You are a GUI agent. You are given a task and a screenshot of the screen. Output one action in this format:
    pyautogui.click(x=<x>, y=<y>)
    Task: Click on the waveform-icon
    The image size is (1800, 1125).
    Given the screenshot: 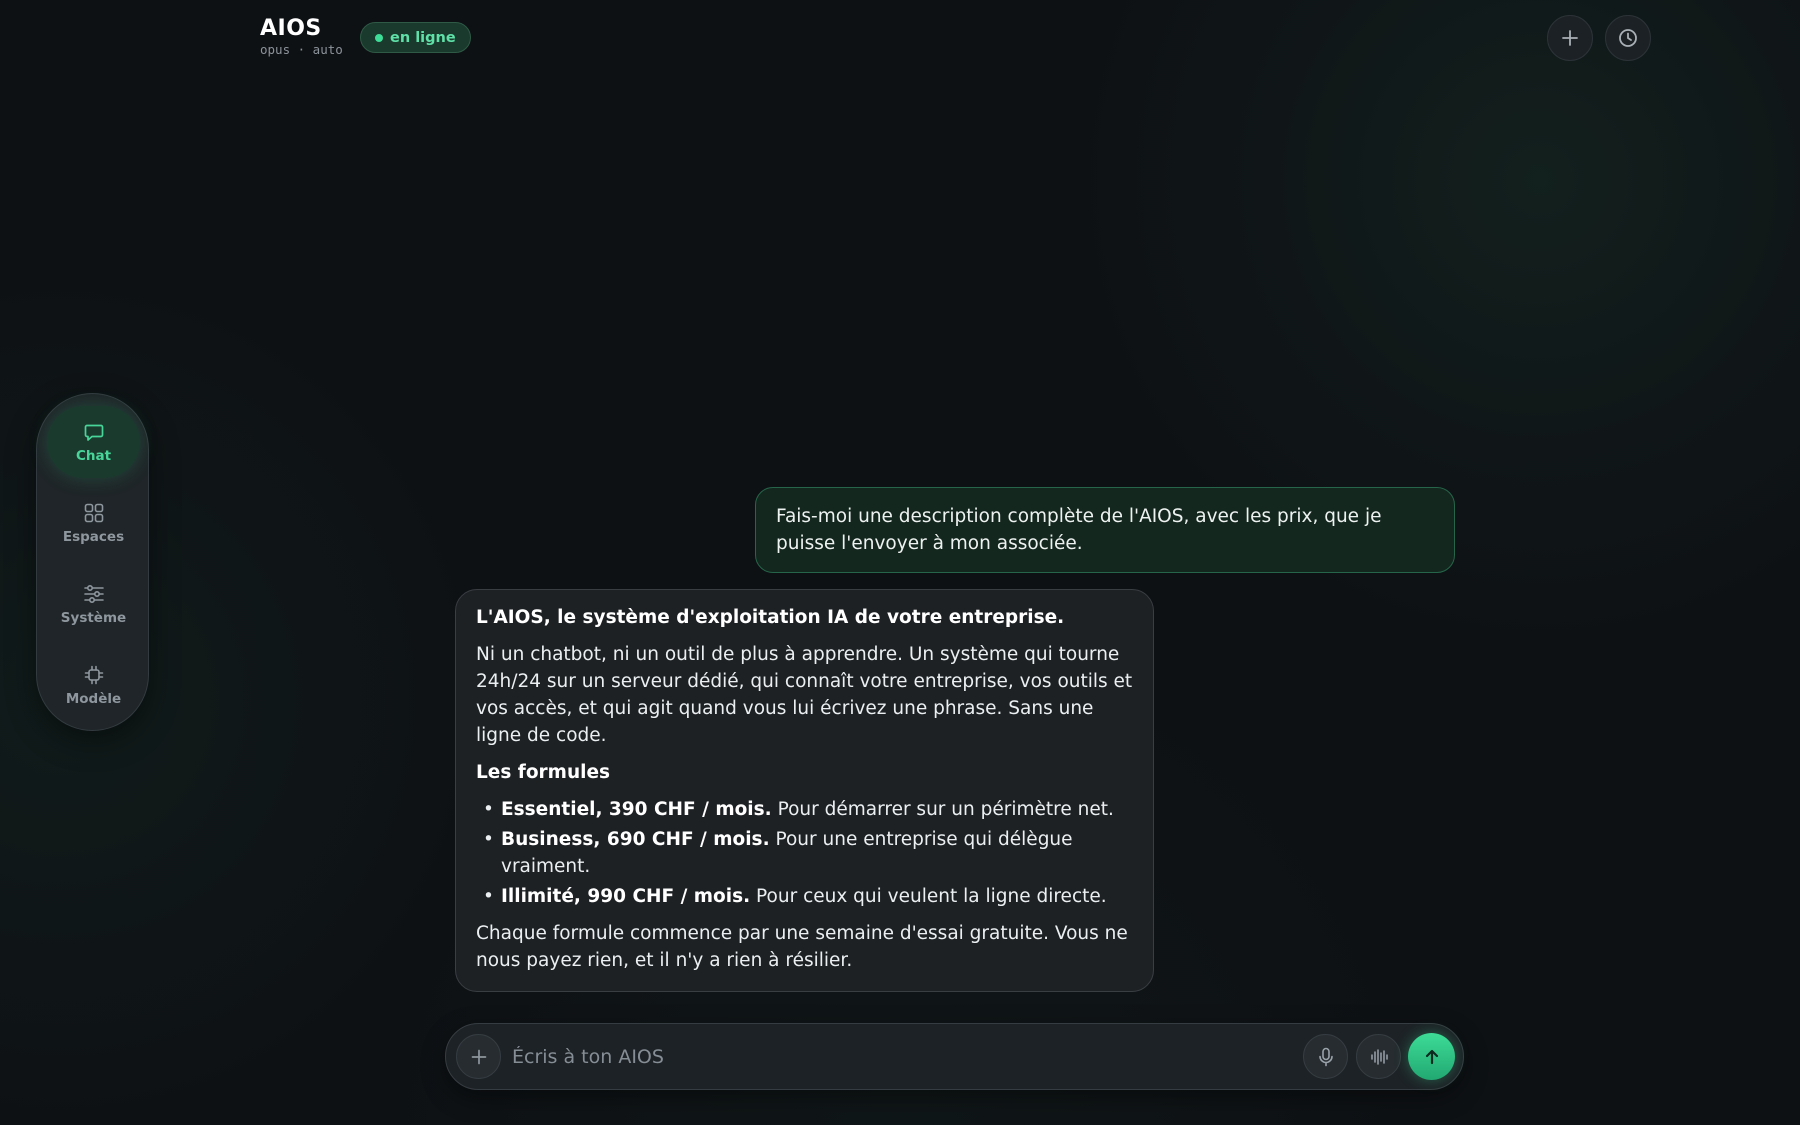 What is the action you would take?
    pyautogui.click(x=1379, y=1056)
    